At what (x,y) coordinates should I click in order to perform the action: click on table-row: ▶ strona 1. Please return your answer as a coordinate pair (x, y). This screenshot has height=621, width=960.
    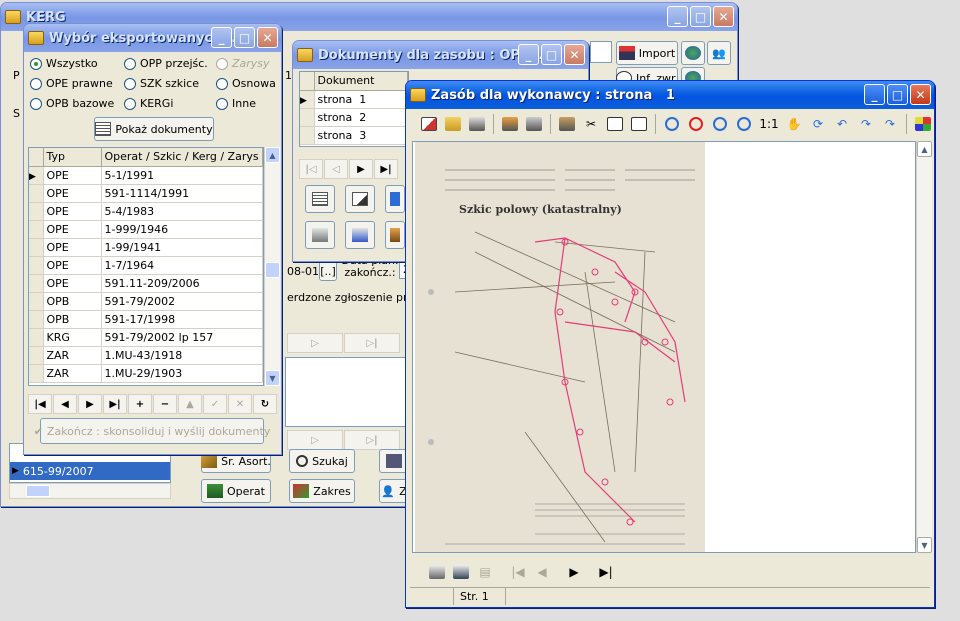
    Looking at the image, I should click on (354, 99).